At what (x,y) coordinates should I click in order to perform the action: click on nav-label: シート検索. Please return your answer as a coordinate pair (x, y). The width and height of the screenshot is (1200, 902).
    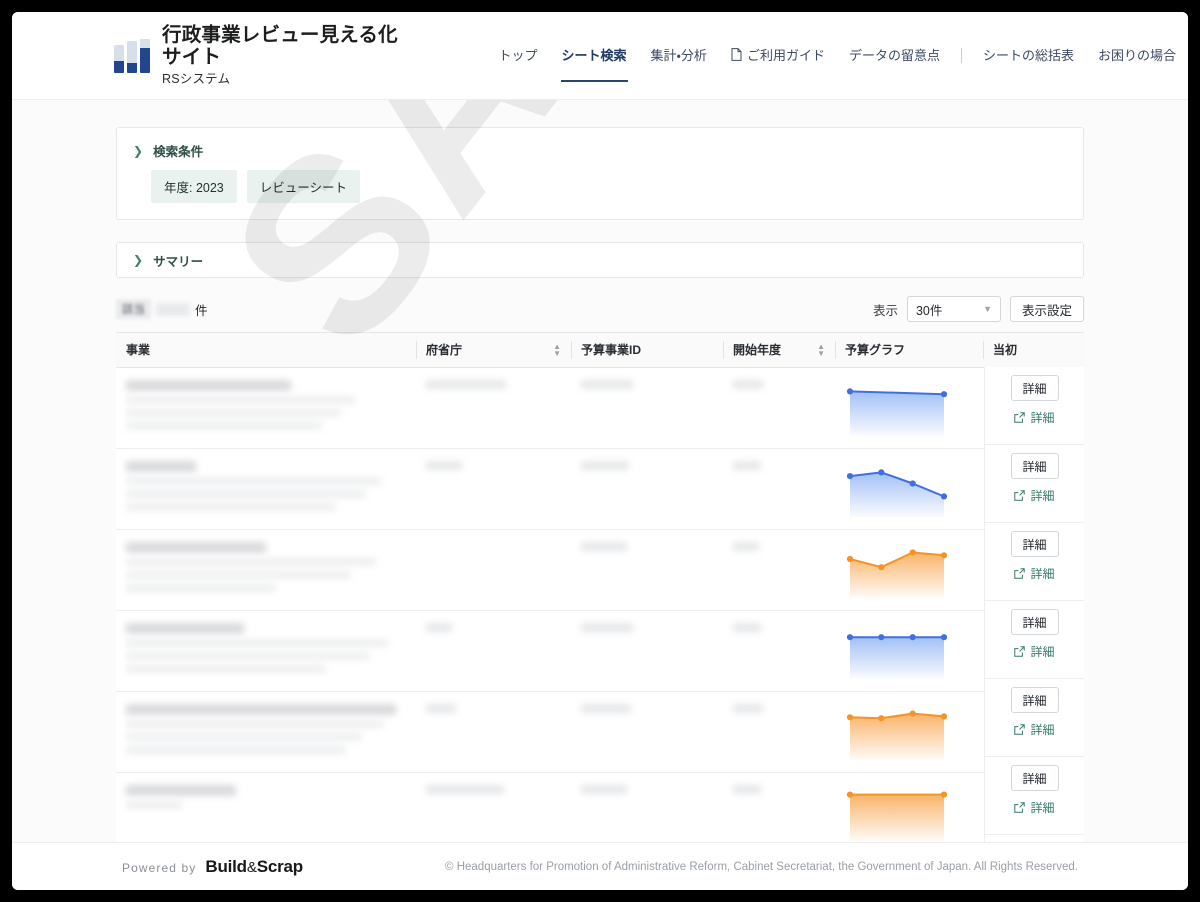
    Looking at the image, I should click on (594, 55).